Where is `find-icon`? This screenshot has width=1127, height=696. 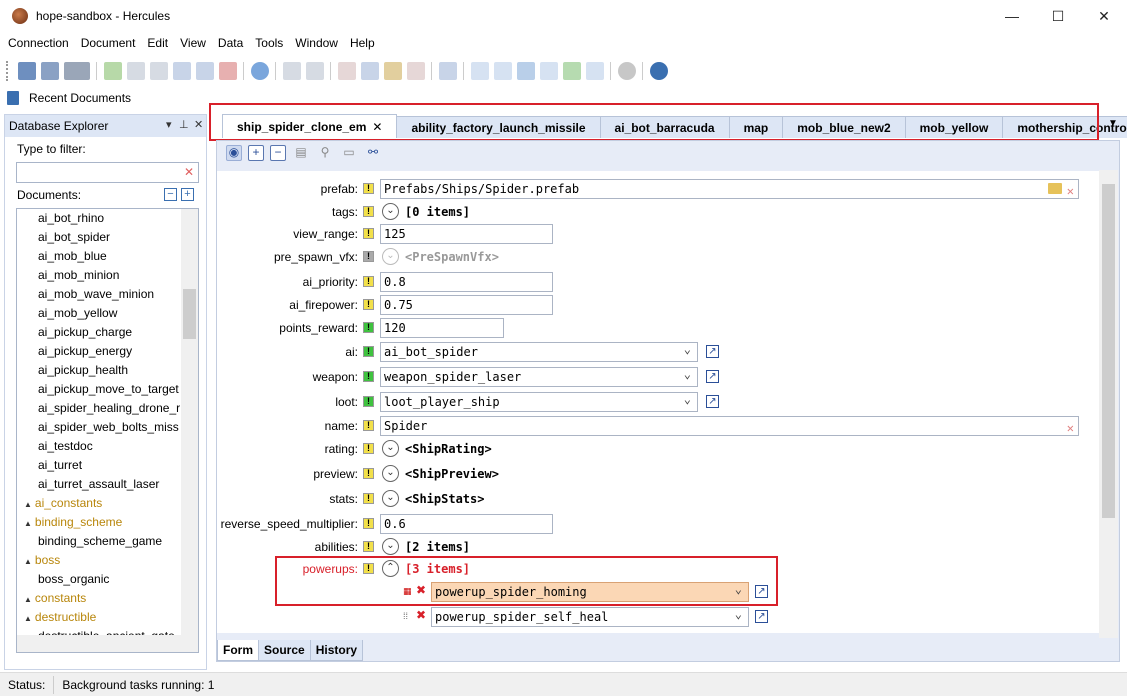 find-icon is located at coordinates (447, 71).